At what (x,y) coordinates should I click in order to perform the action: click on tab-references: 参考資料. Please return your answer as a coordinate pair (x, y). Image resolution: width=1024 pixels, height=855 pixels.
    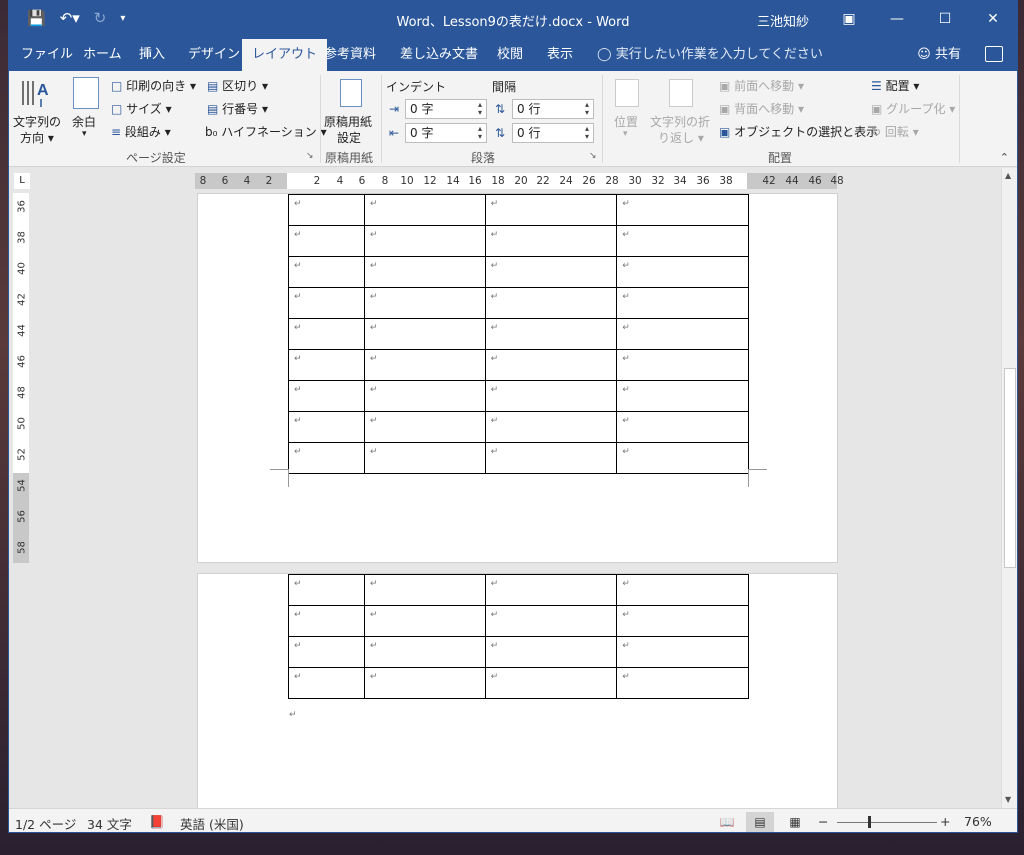
    Looking at the image, I should click on (350, 55).